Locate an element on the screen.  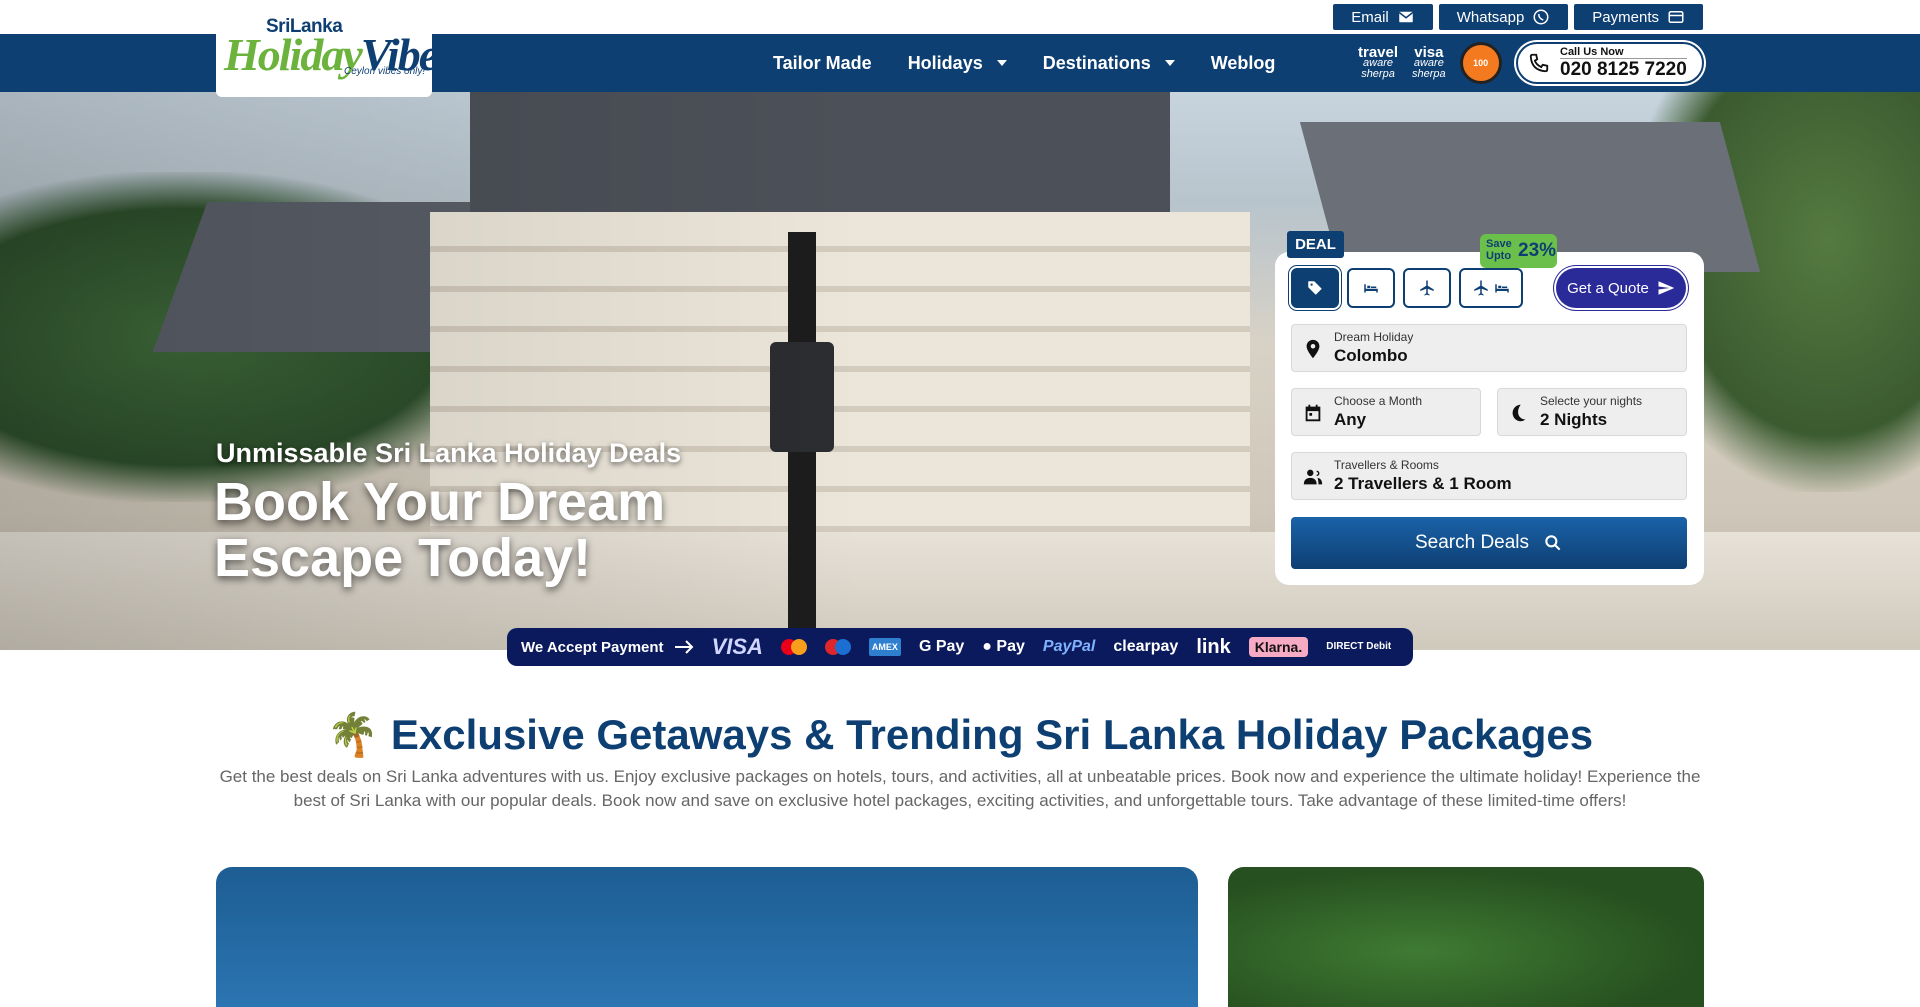
award-badge: 100 is located at coordinates (1480, 63).